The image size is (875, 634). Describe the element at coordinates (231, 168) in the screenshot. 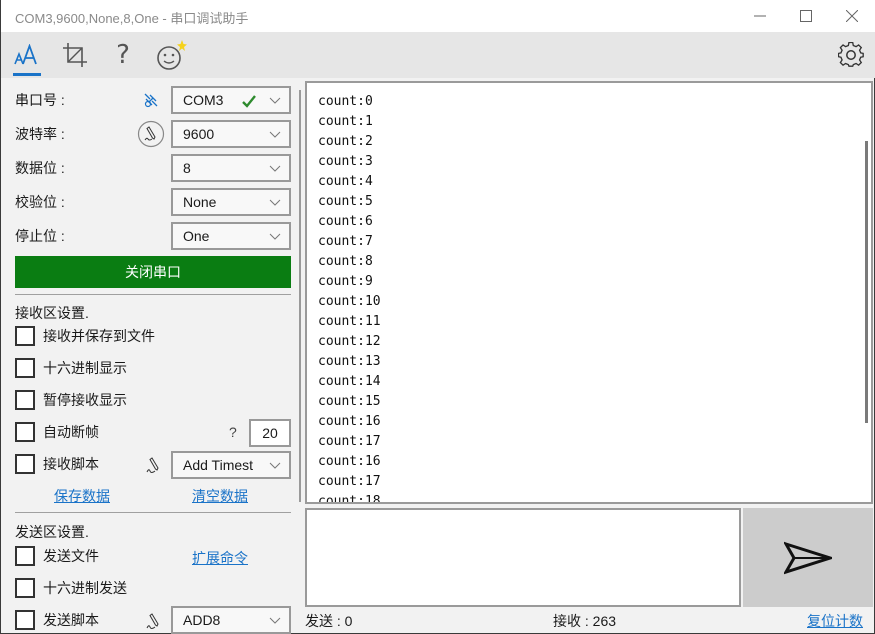

I see `data-bits-select: 8` at that location.